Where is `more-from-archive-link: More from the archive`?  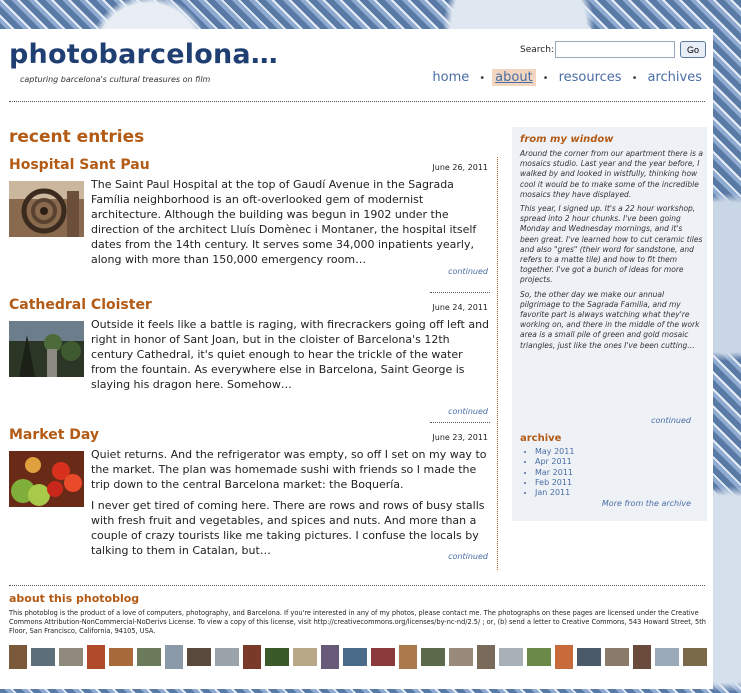
more-from-archive-link: More from the archive is located at coordinates (646, 503).